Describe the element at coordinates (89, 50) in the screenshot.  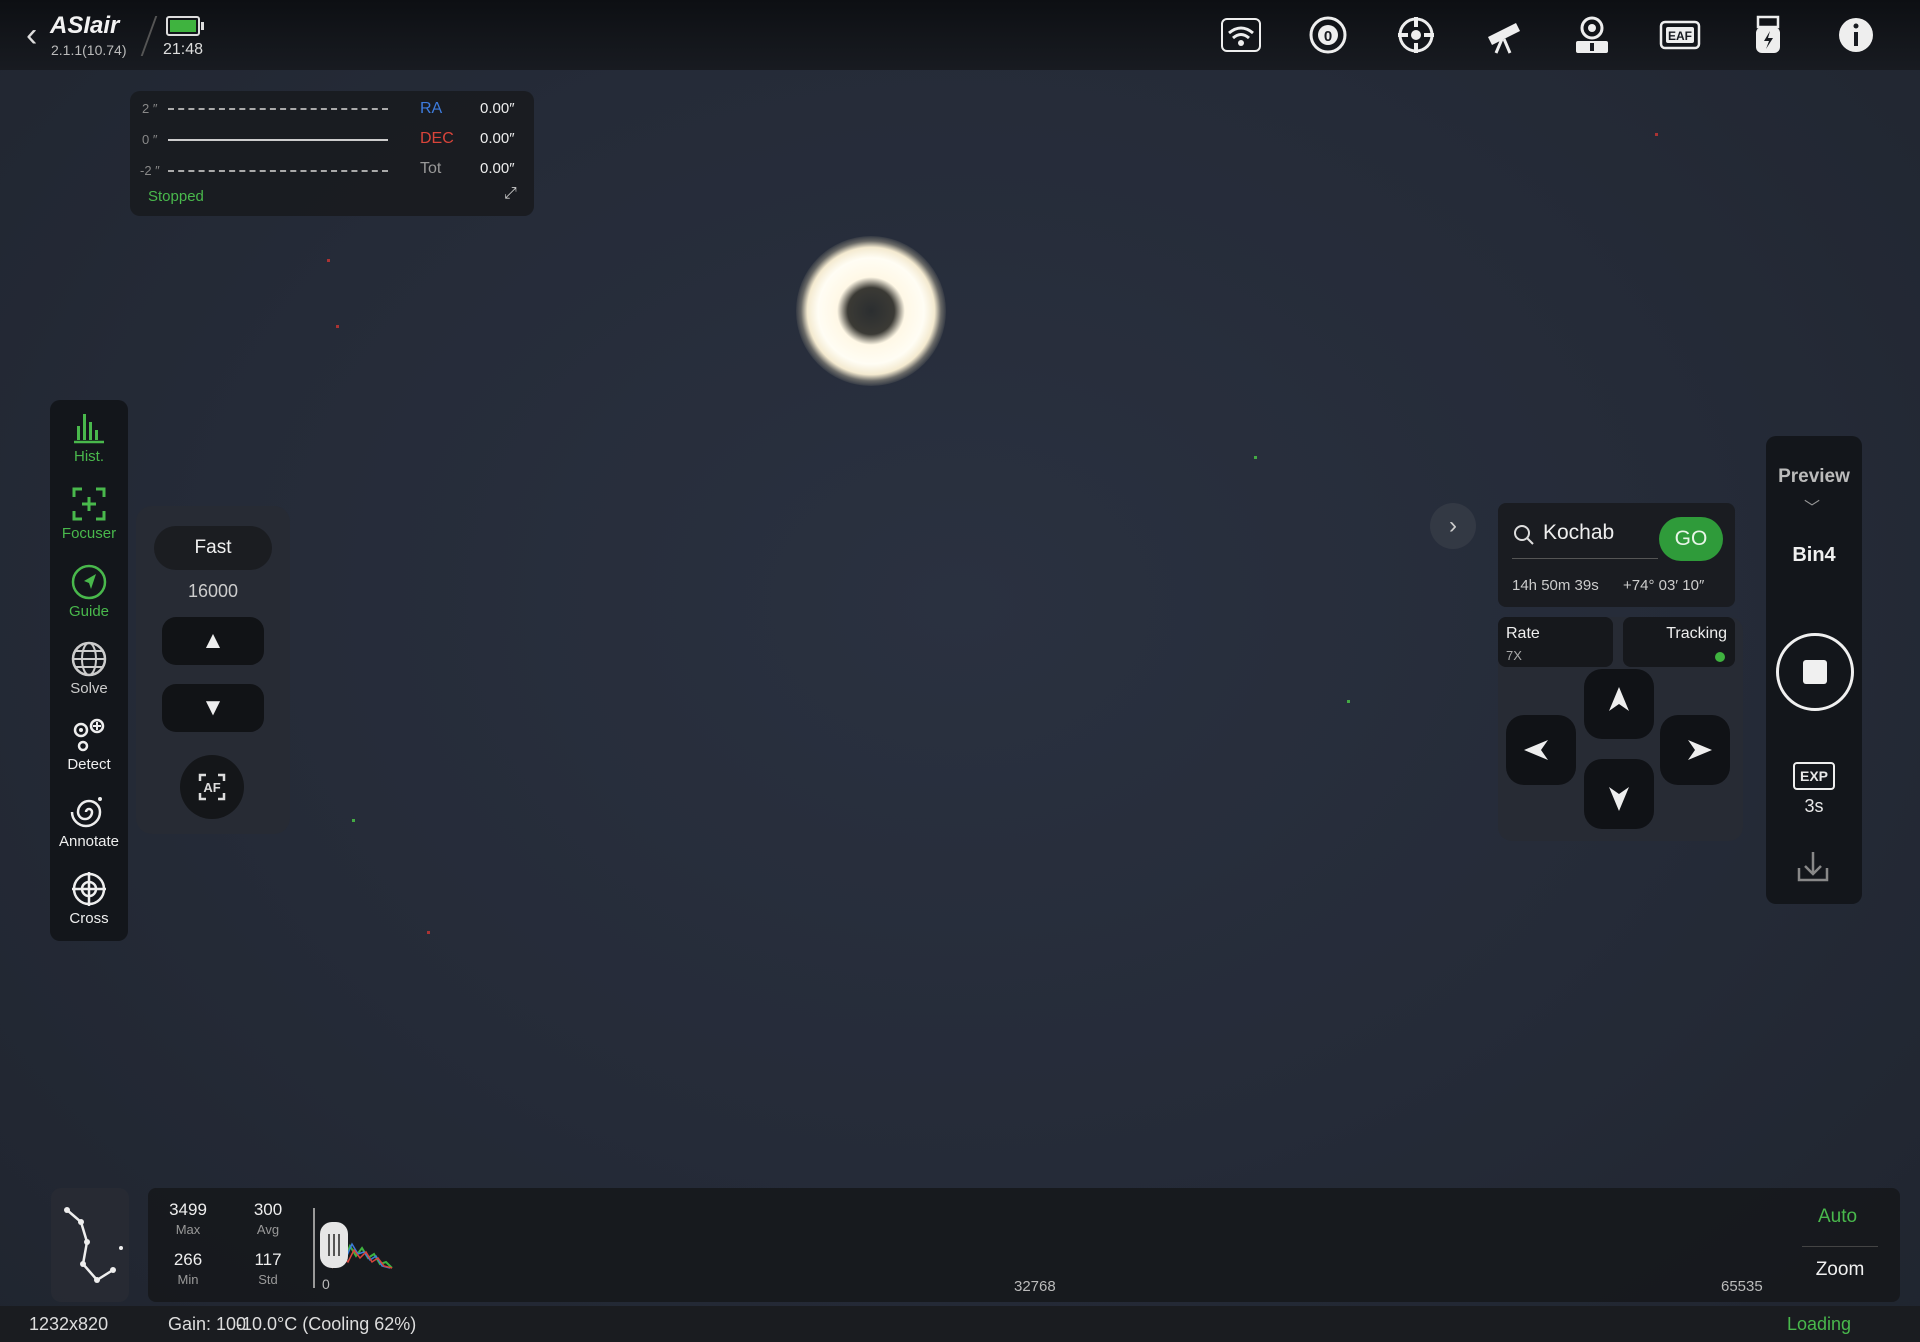
I see `app-version: 2.1.1(10.74)` at that location.